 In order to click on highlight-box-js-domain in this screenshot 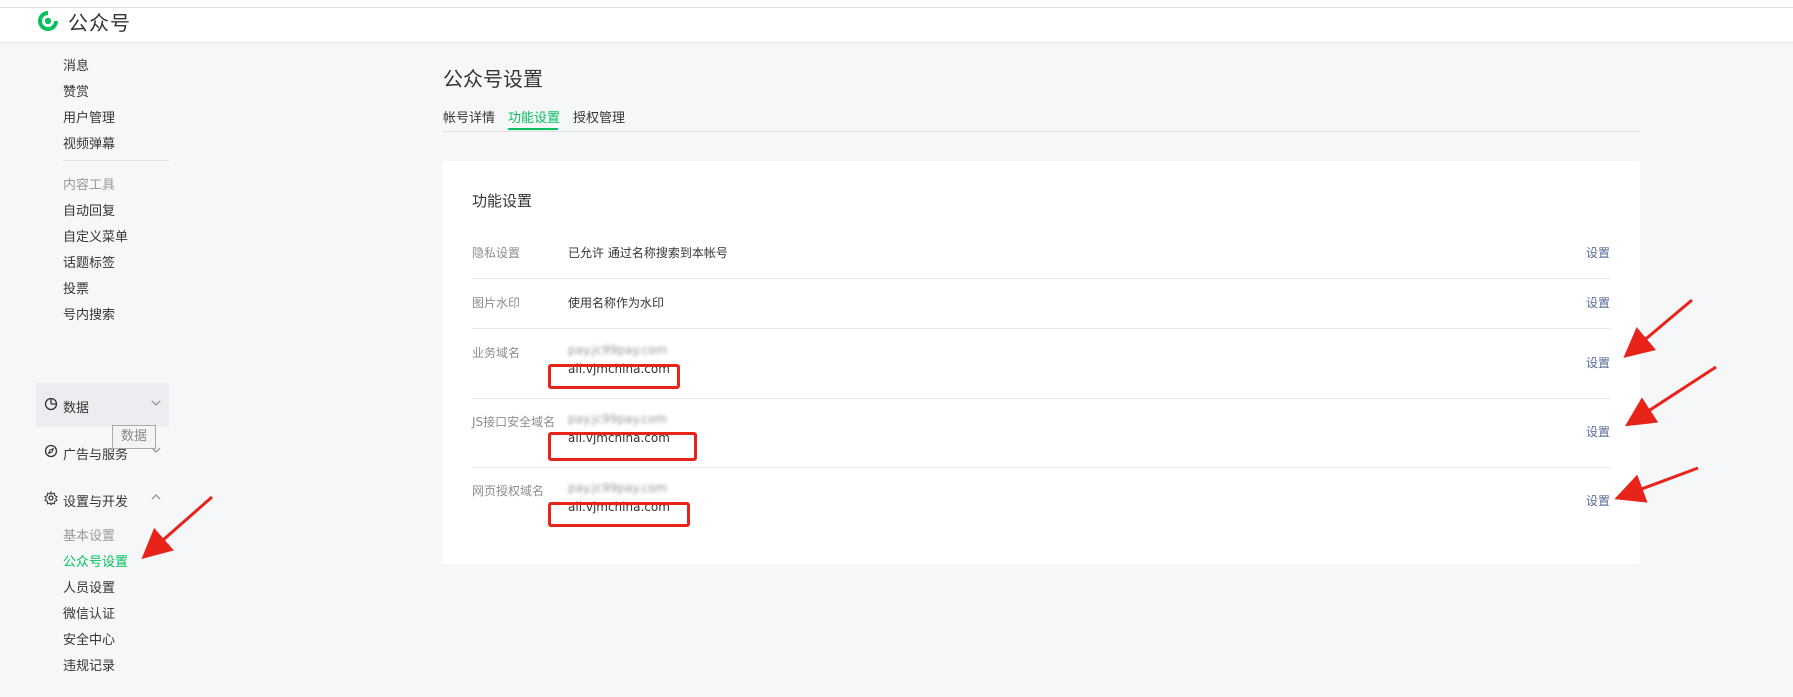, I will do `click(622, 446)`.